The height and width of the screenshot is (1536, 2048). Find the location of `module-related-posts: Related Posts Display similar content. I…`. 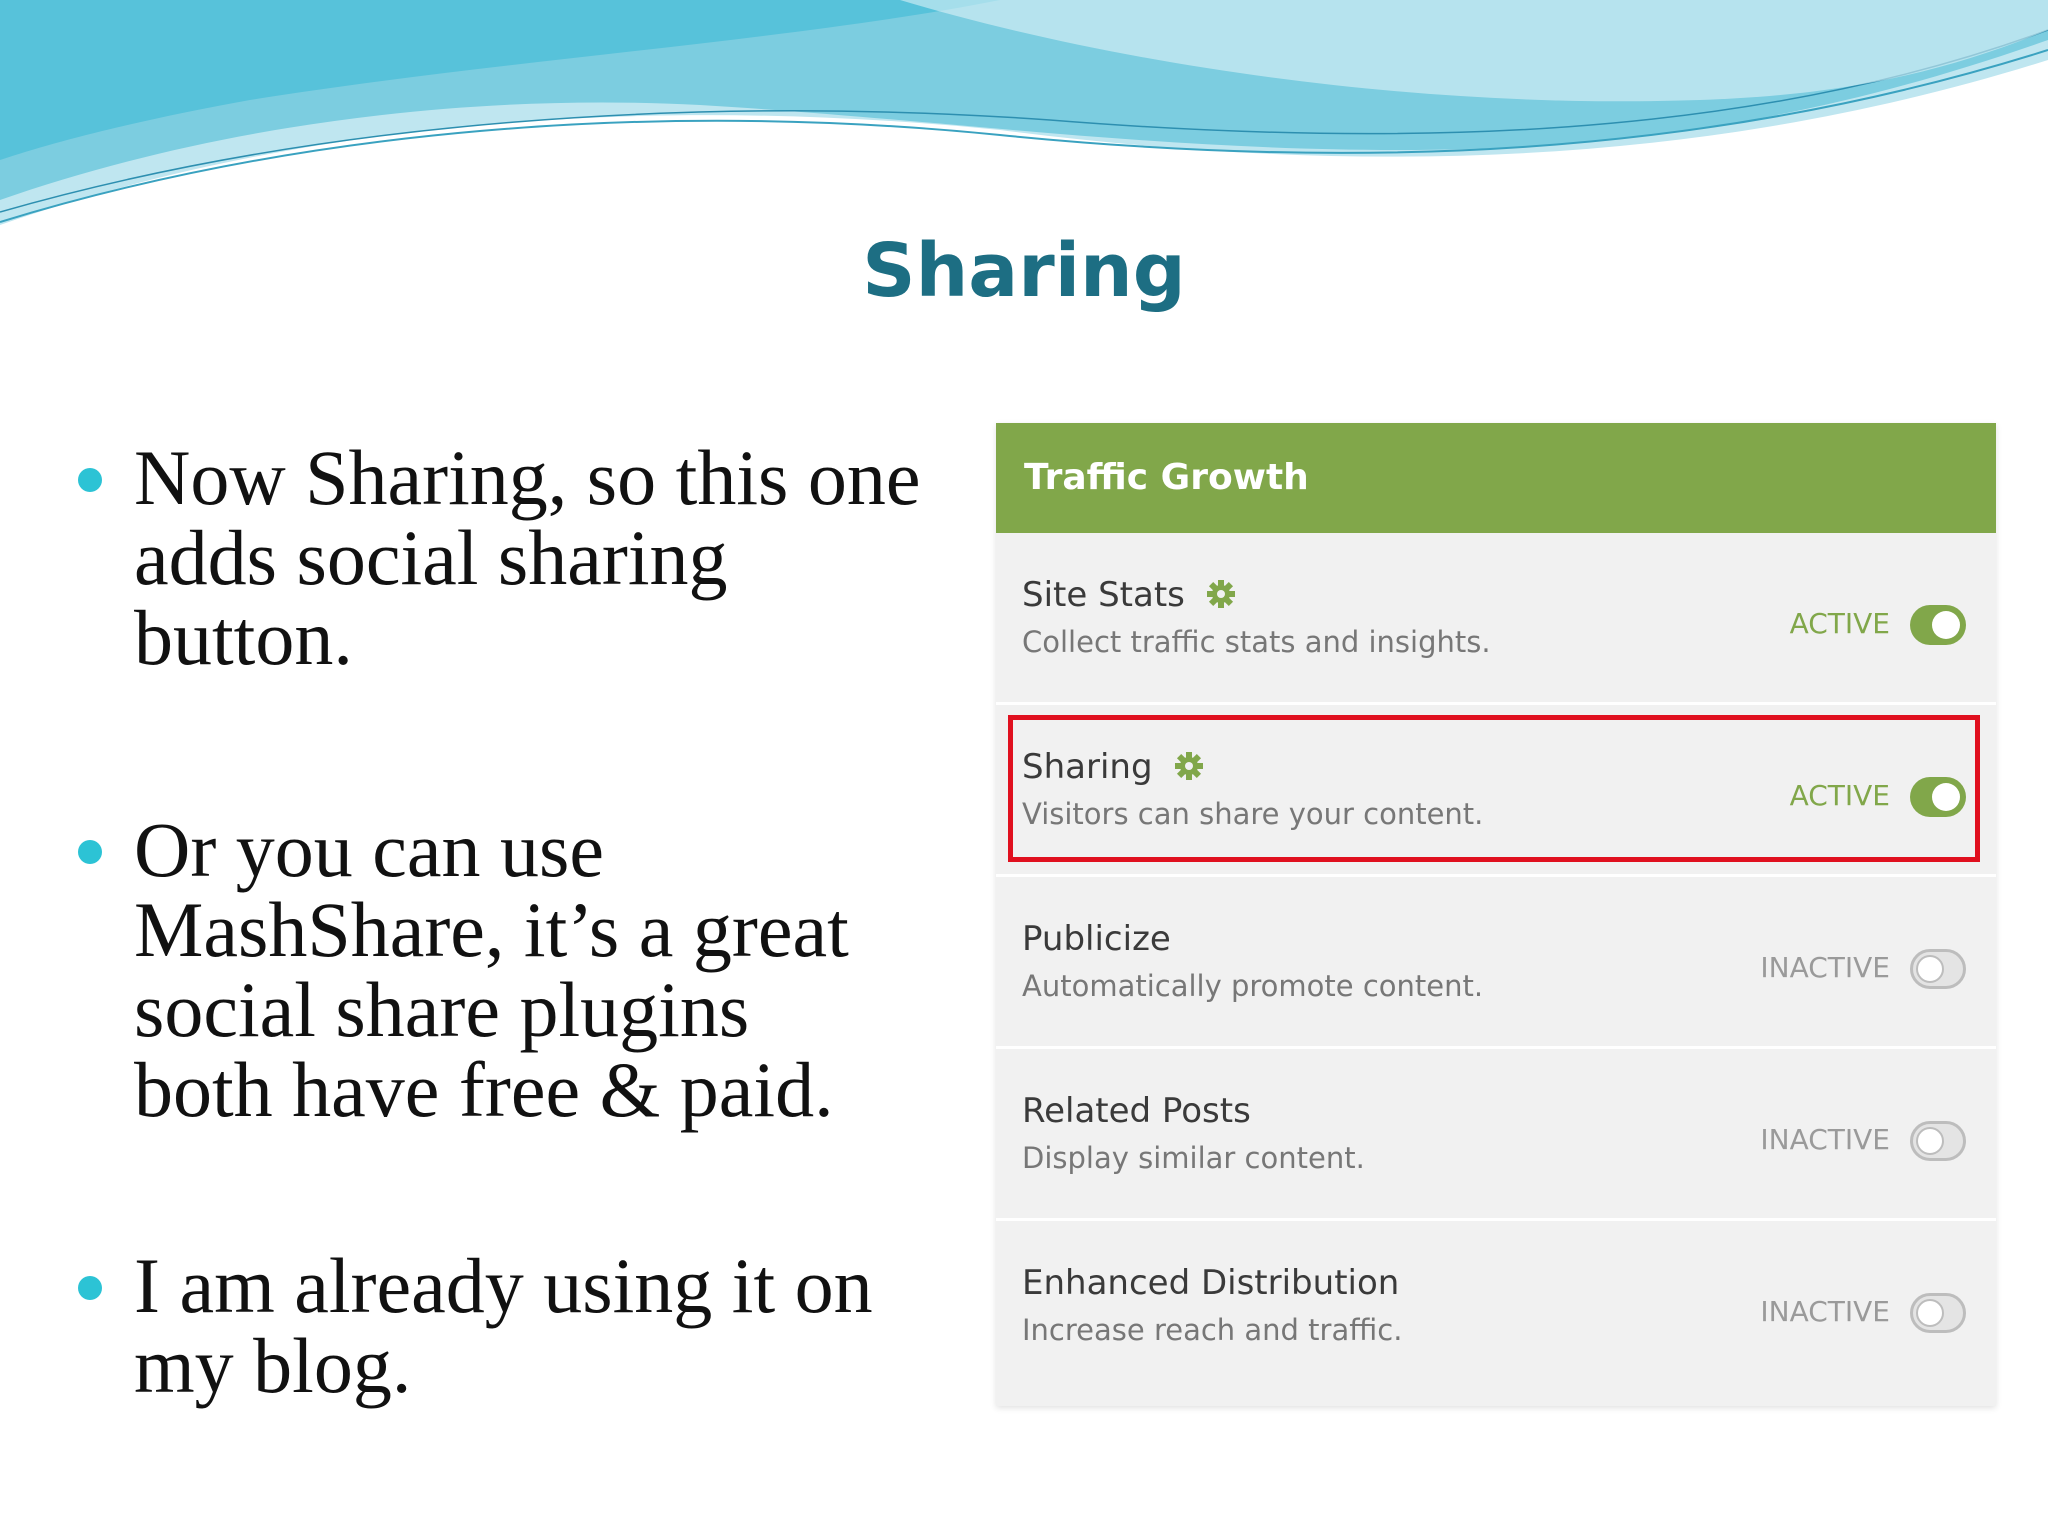

module-related-posts: Related Posts Display similar content. I… is located at coordinates (1496, 1135).